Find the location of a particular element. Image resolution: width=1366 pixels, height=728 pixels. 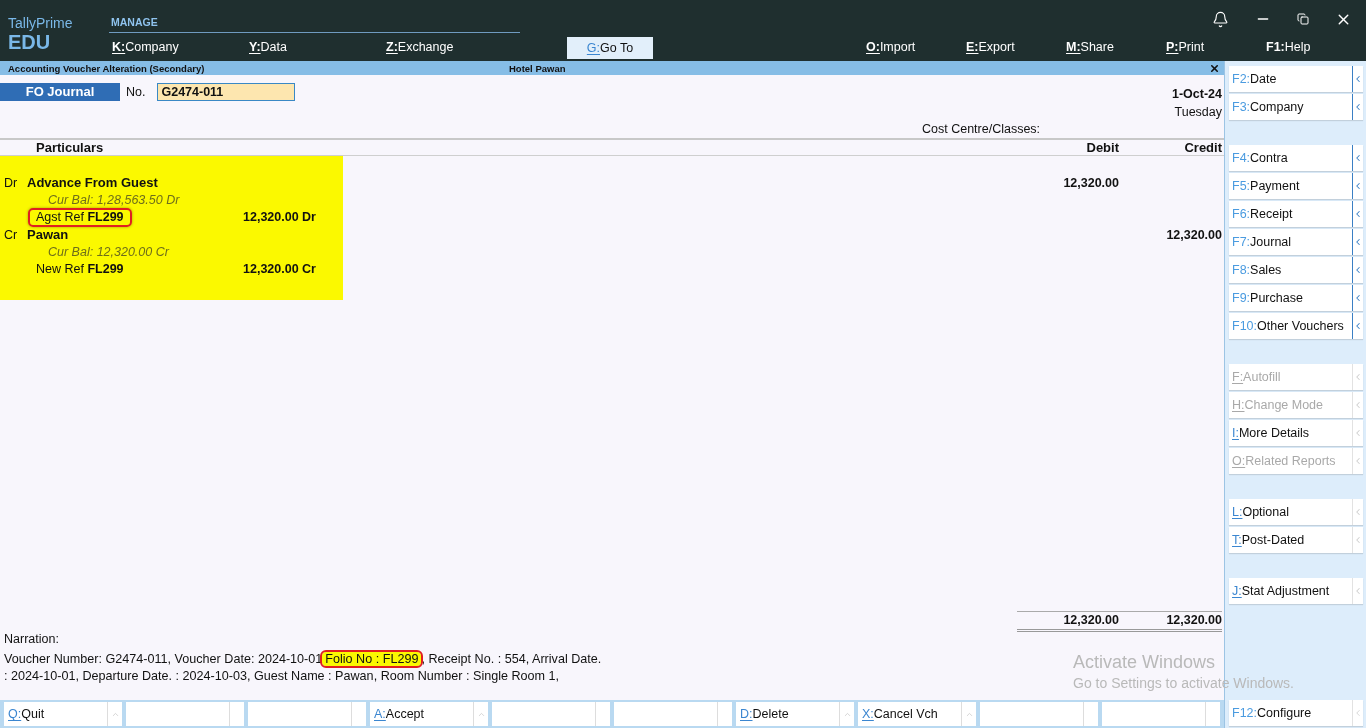

sidebar-button: I:More Details is located at coordinates (1296, 433).